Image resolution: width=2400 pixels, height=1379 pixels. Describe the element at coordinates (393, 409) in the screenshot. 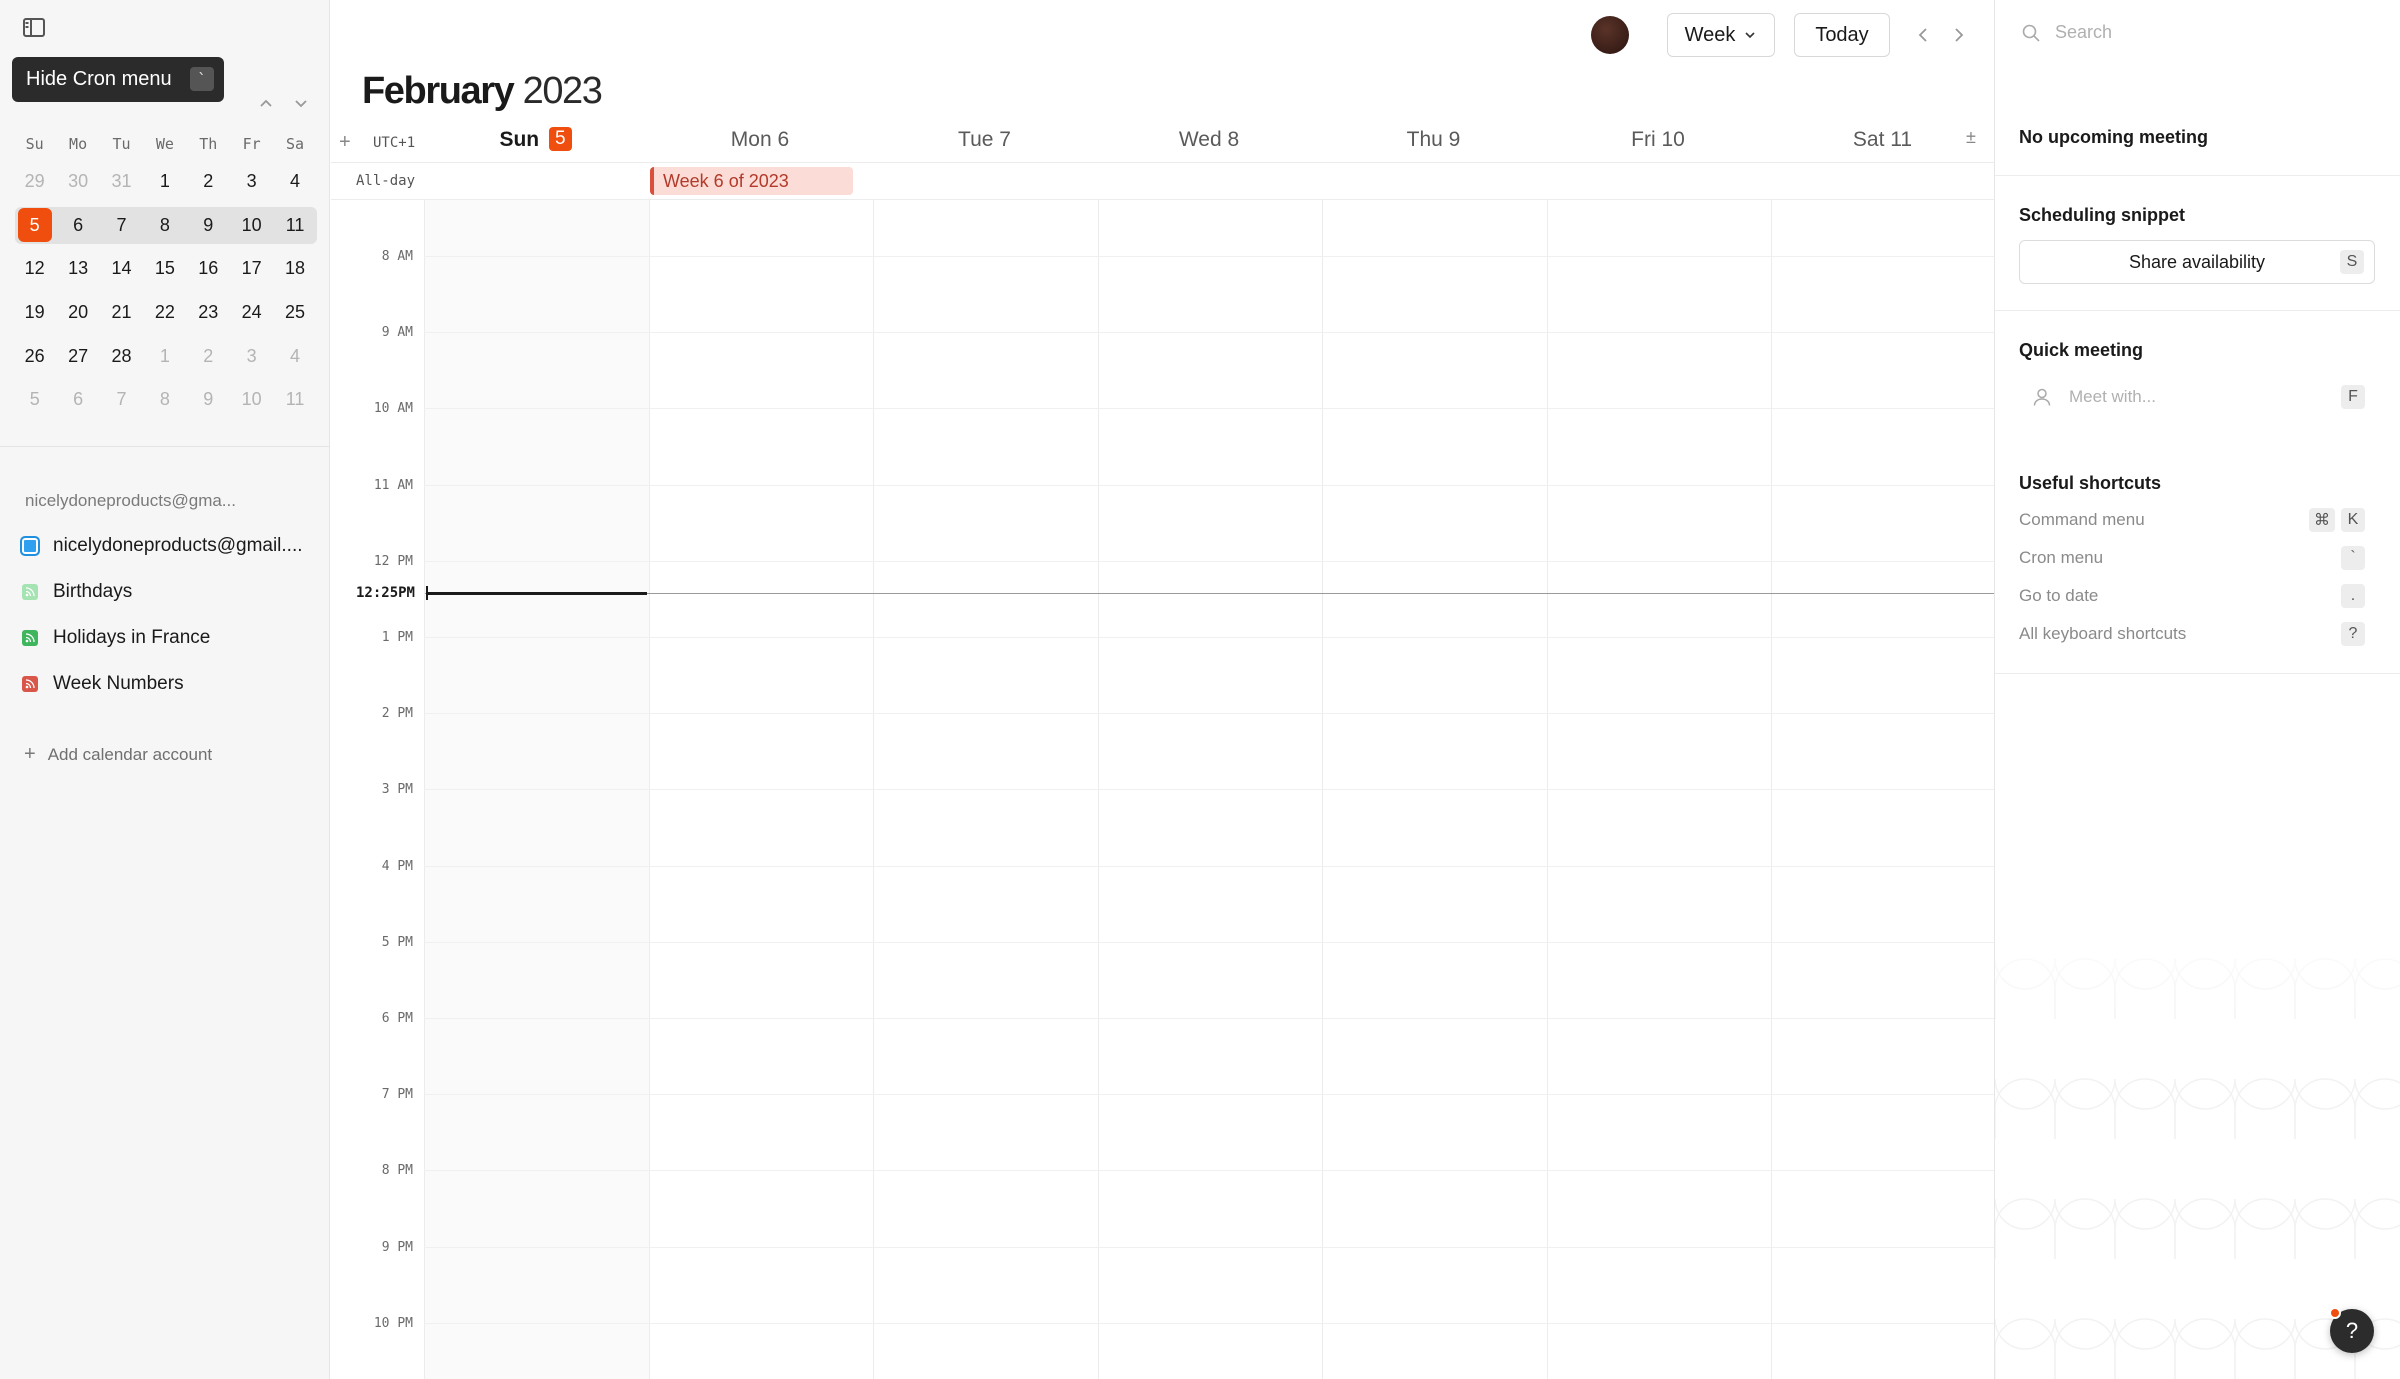

I see `hour-label: 10 AM` at that location.